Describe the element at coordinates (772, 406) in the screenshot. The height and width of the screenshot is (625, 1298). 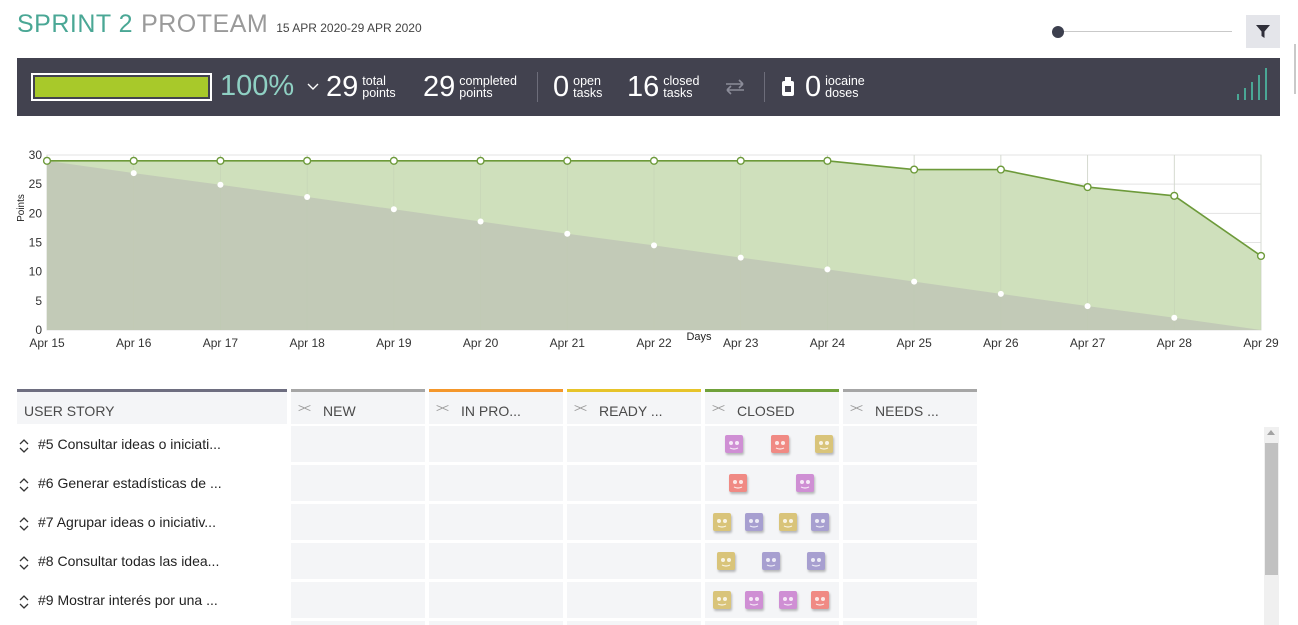
I see `status-column-header: >< CLOSED` at that location.